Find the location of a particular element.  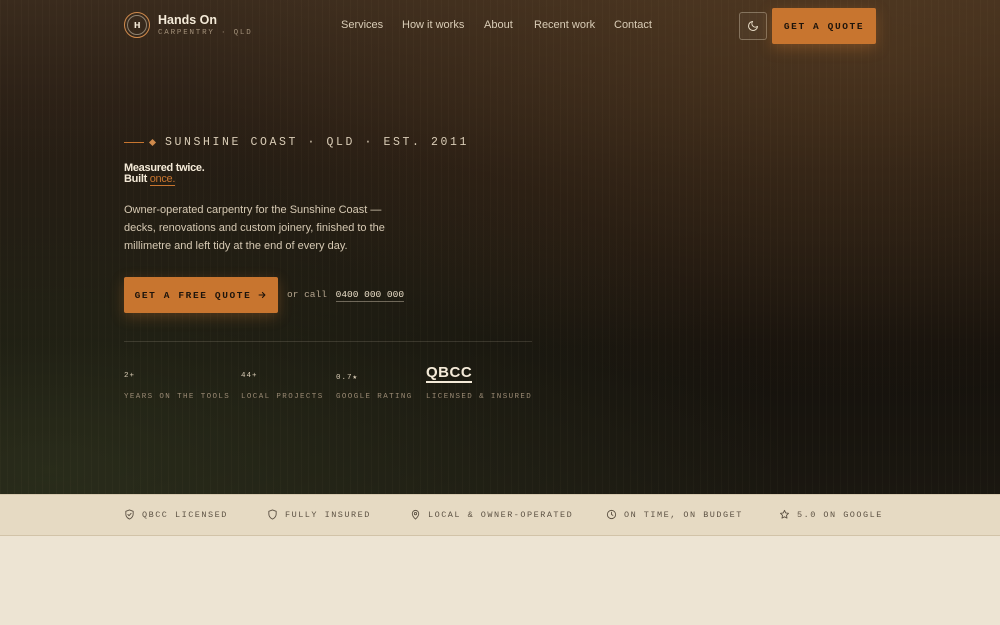

trust-label: 5.0 ON GOOGLE is located at coordinates (840, 514).